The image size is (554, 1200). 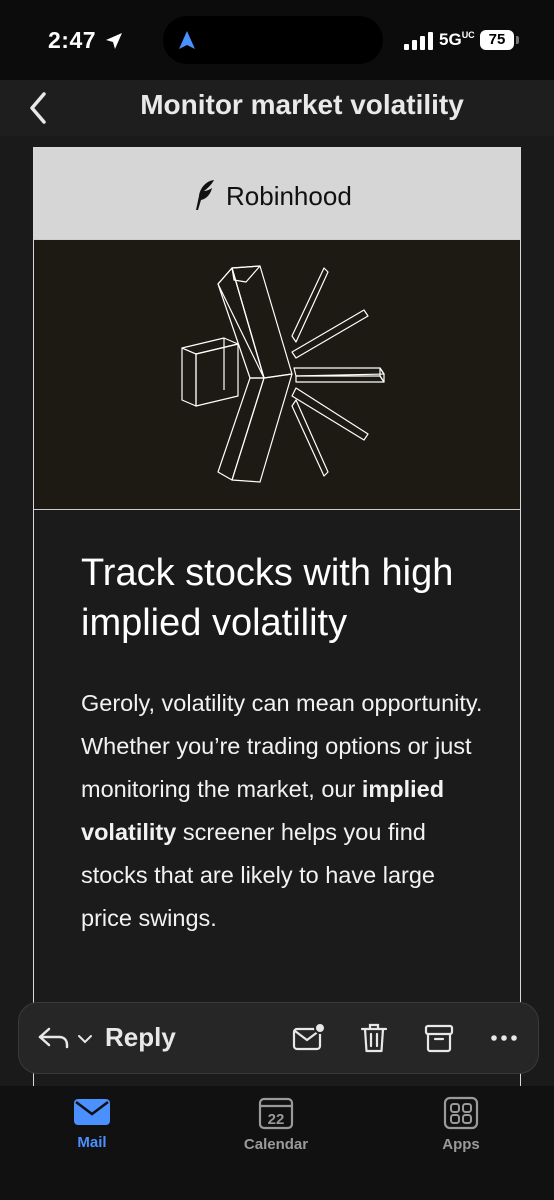 What do you see at coordinates (187, 40) in the screenshot?
I see `navigation-icon` at bounding box center [187, 40].